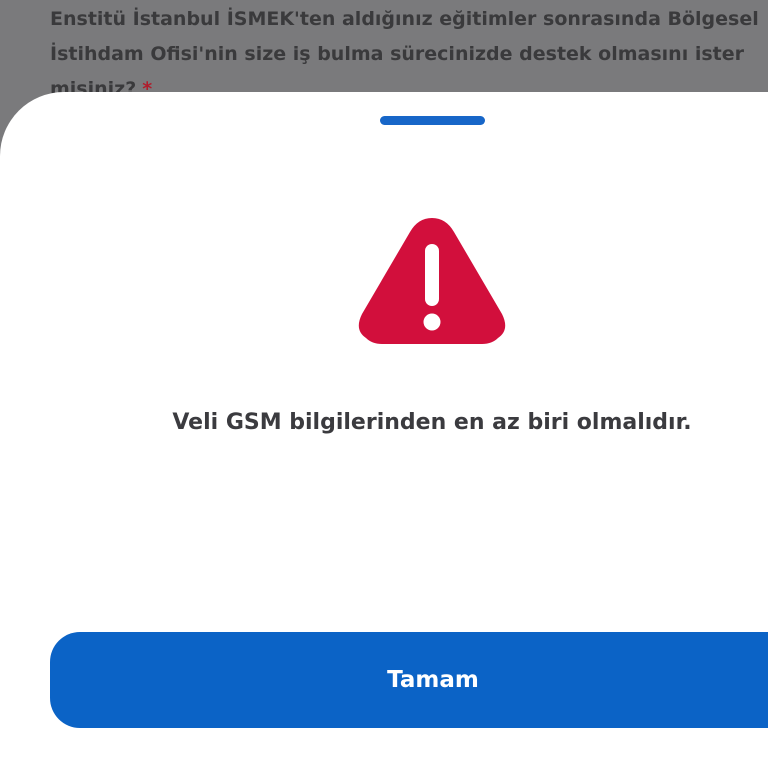 This screenshot has width=768, height=768. What do you see at coordinates (433, 680) in the screenshot?
I see `confirm-button-label: Tamam` at bounding box center [433, 680].